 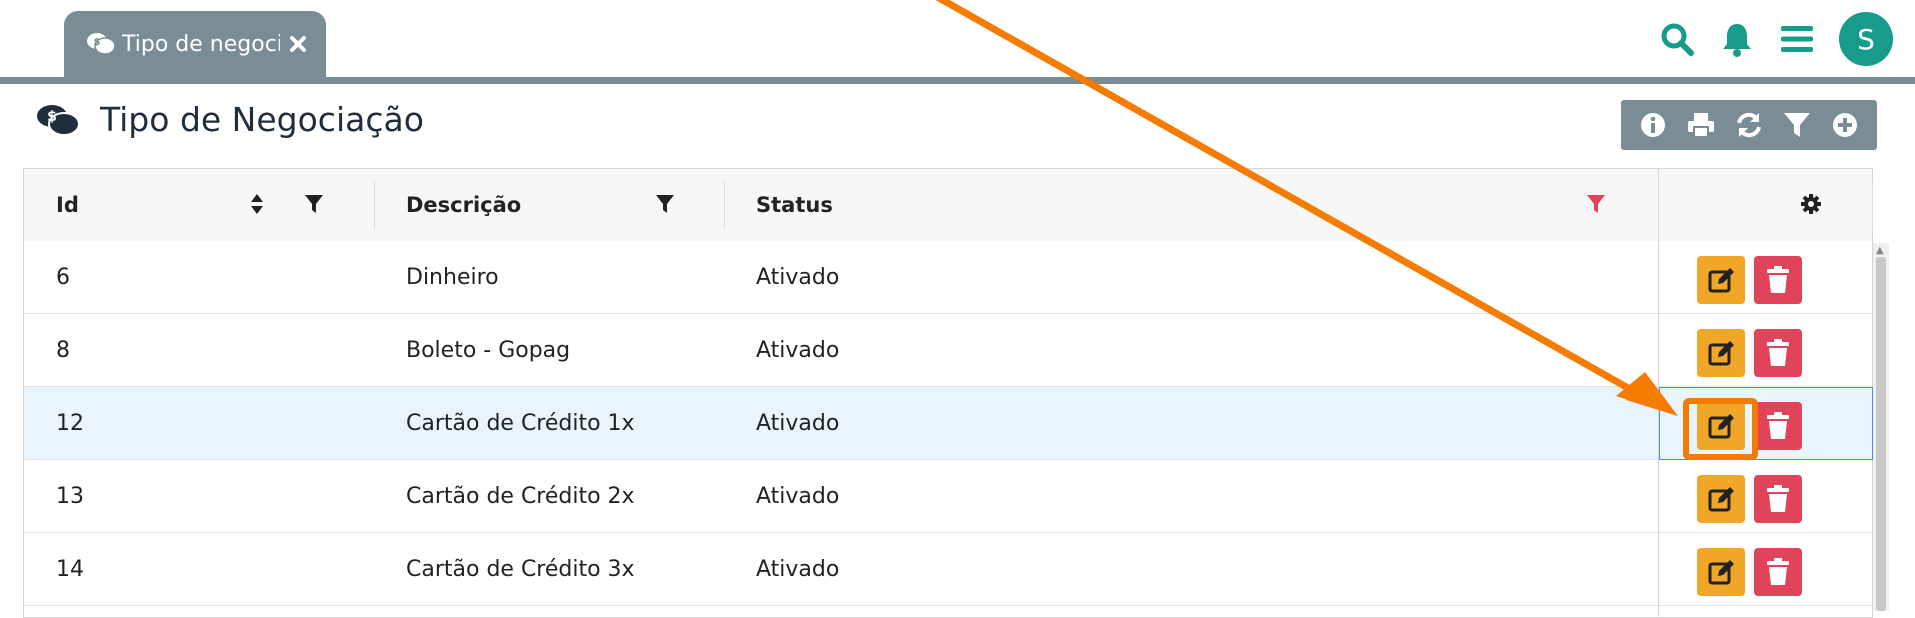 What do you see at coordinates (948, 350) in the screenshot?
I see `table-row: 8 Boleto - Gopag Ativado` at bounding box center [948, 350].